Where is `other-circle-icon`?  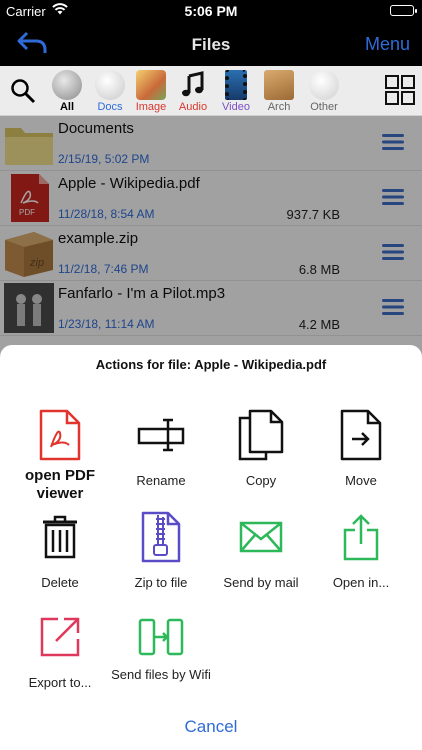 other-circle-icon is located at coordinates (324, 85).